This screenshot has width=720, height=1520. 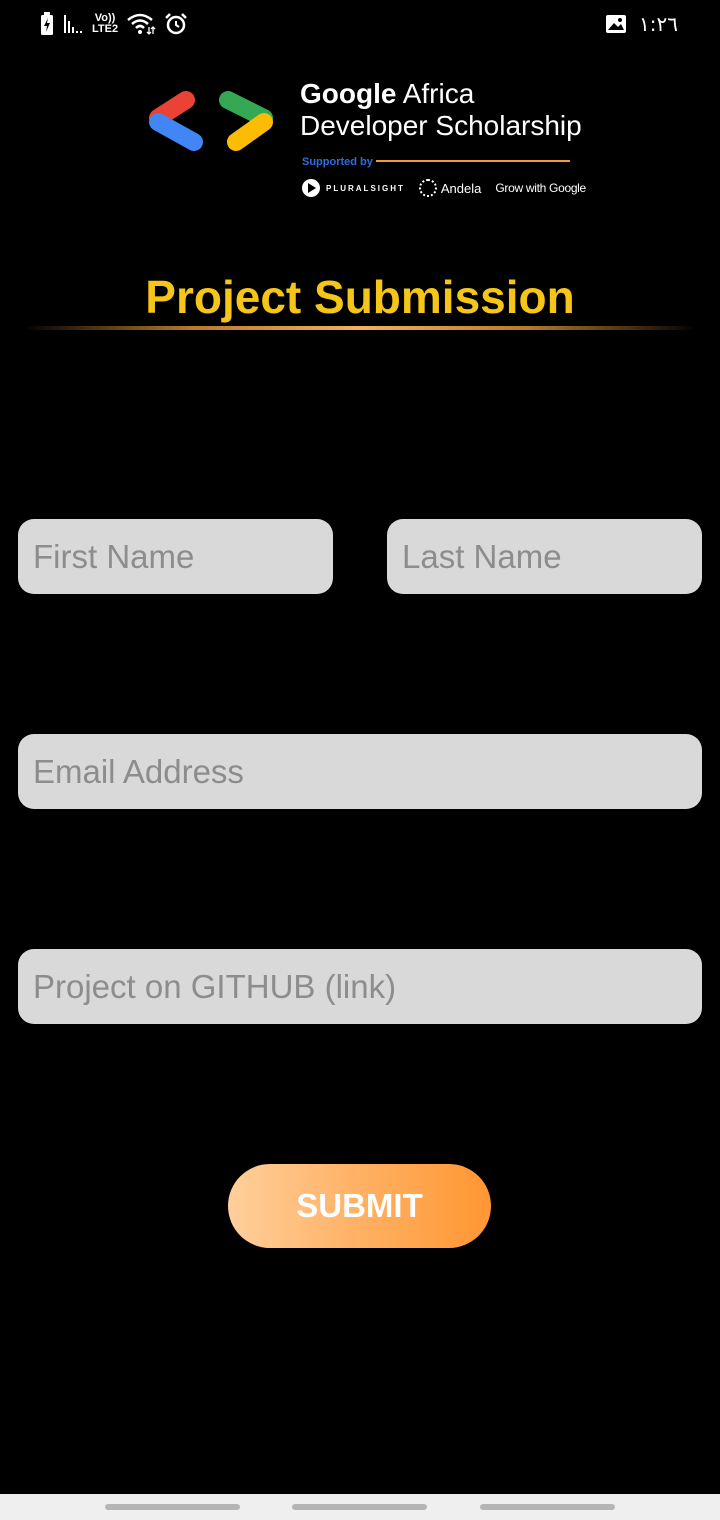 I want to click on network-type-label: Vo)) LTE2, so click(x=105, y=24).